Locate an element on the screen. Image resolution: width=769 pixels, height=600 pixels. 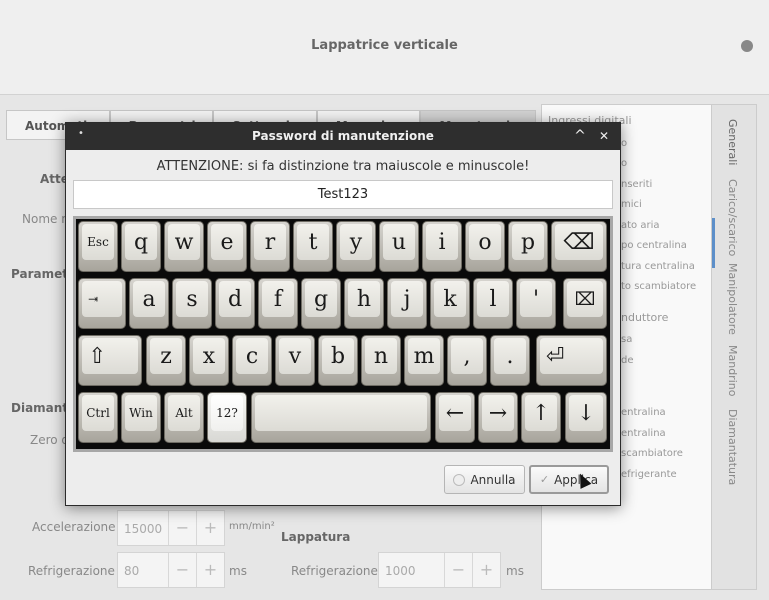
dialog-titlebar: • Password di manutenzione ^ ✕ is located at coordinates (343, 136).